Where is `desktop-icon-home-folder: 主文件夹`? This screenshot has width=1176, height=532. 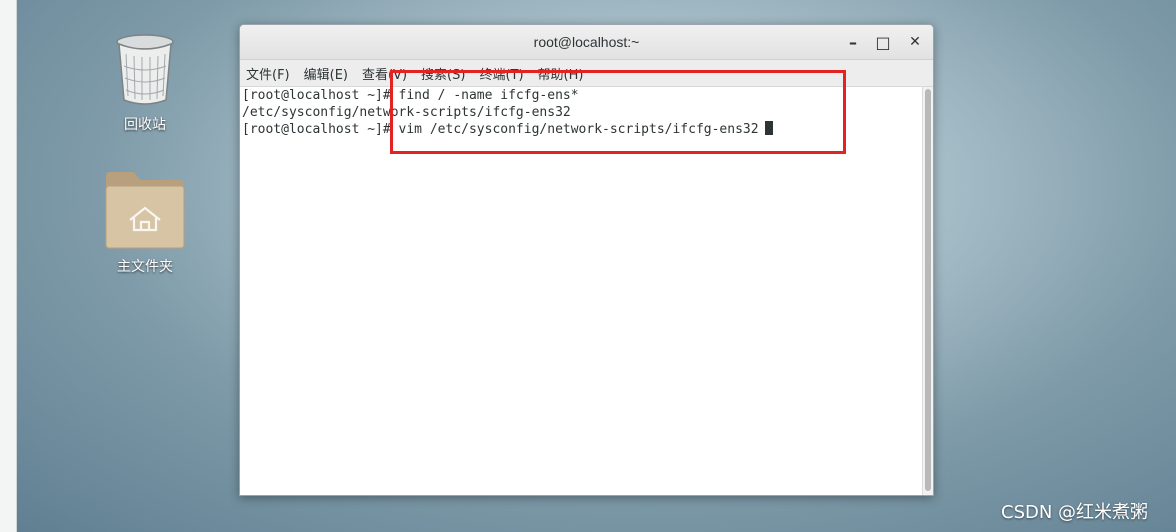 desktop-icon-home-folder: 主文件夹 is located at coordinates (145, 223).